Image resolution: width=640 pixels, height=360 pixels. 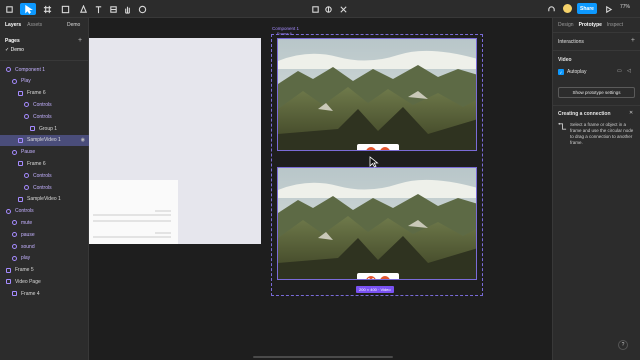 I want to click on layer-label: pause, so click(x=28, y=234).